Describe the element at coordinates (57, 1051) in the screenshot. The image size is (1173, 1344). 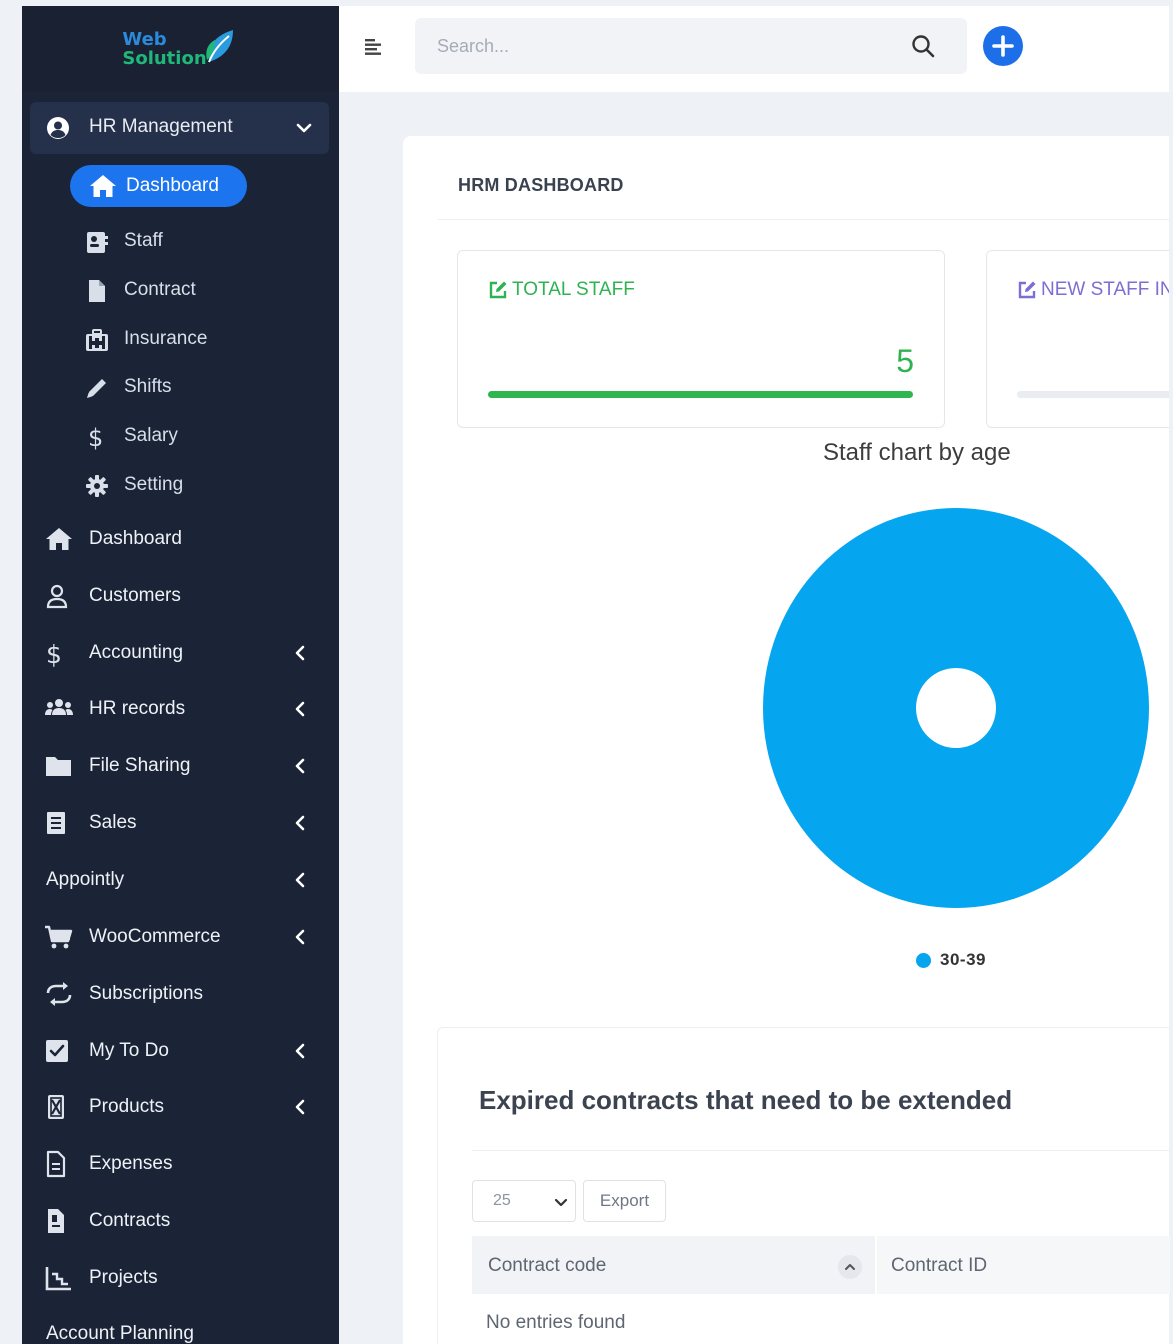
I see `check-square-icon` at that location.